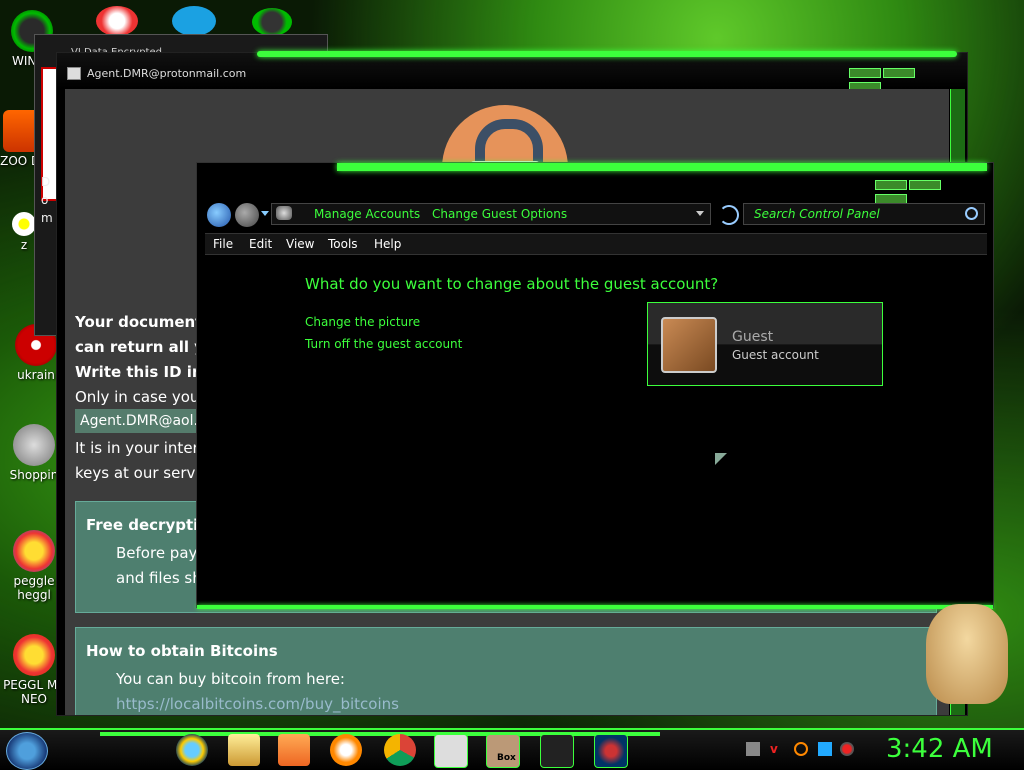 The height and width of the screenshot is (770, 1024). What do you see at coordinates (230, 679) in the screenshot?
I see `panel-text: You can buy bitcoin from here:` at bounding box center [230, 679].